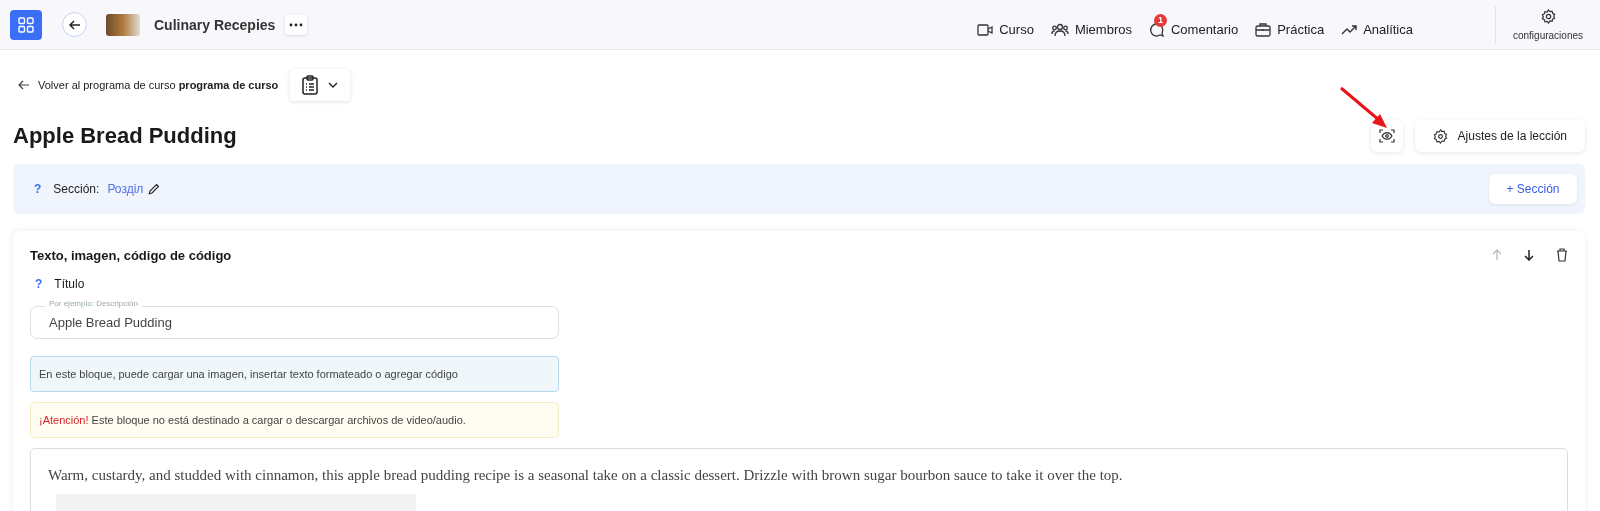  What do you see at coordinates (586, 475) in the screenshot?
I see `content-paragraph: Warm, custardy, and studded with cinnamon, this apple bread pudding recipe is a seasonal take on a classic dessert. Drizzle with brown sugar bourbon sauce to take it over the top.` at bounding box center [586, 475].